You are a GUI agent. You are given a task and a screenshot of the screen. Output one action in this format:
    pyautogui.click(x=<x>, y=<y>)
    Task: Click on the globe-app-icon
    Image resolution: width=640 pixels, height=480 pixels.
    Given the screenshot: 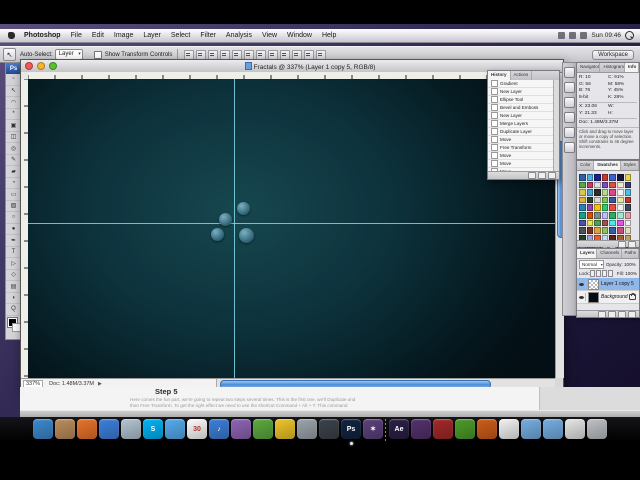 What is the action you would take?
    pyautogui.click(x=329, y=429)
    